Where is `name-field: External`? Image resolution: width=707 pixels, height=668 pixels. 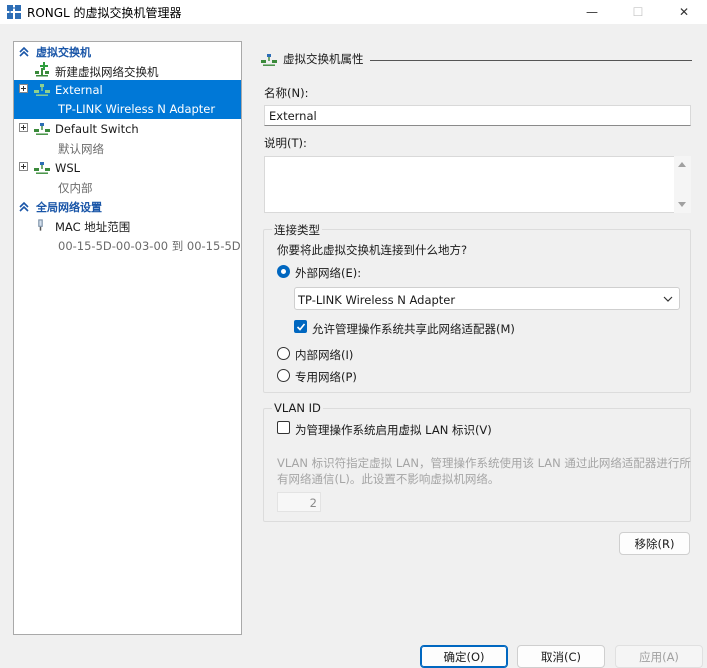
name-field: External is located at coordinates (477, 115).